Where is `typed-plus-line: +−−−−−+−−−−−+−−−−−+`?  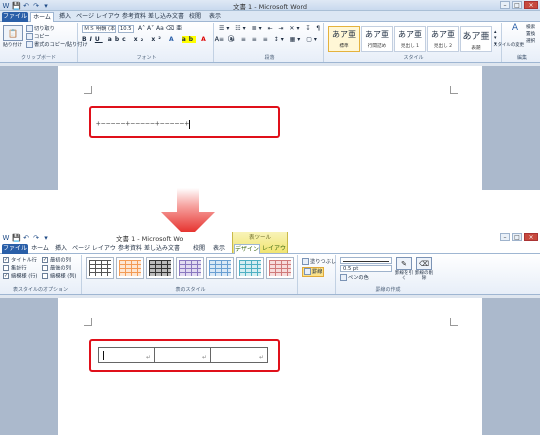
typed-plus-line: +−−−−−+−−−−−+−−−−−+ is located at coordinates (184, 124).